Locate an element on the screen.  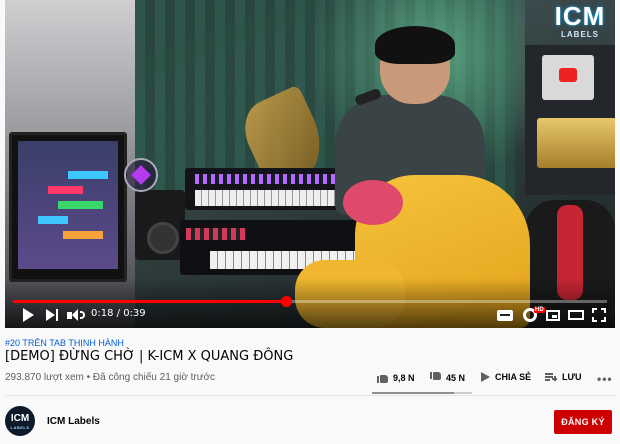
volume-icon is located at coordinates (76, 315).